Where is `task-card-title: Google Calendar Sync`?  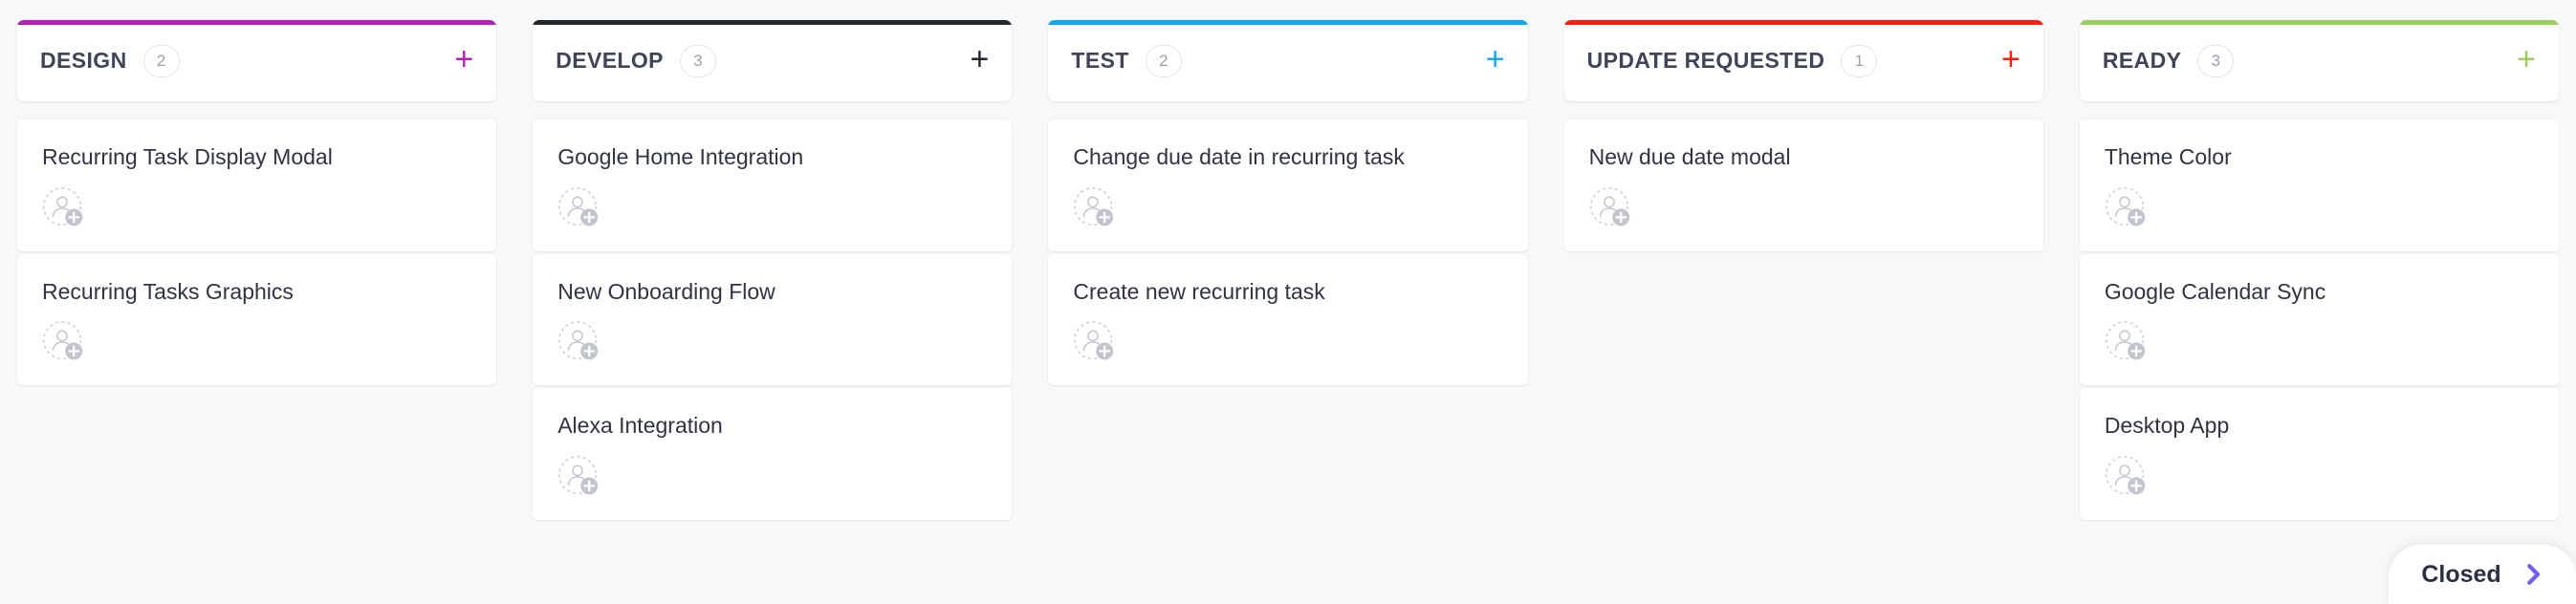 task-card-title: Google Calendar Sync is located at coordinates (2215, 291).